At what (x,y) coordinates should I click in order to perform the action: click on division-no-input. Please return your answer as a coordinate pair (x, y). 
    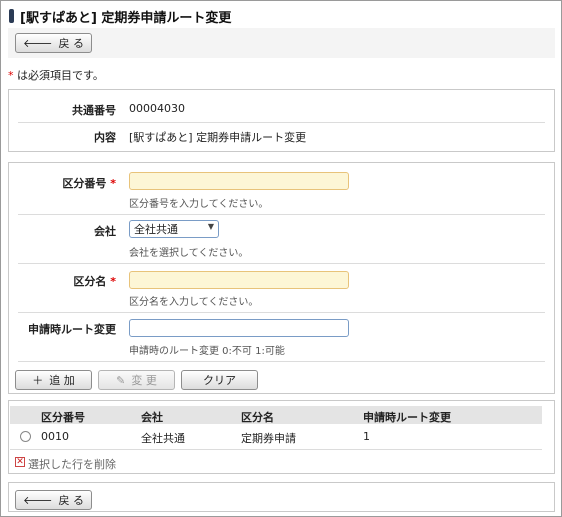
    Looking at the image, I should click on (239, 181).